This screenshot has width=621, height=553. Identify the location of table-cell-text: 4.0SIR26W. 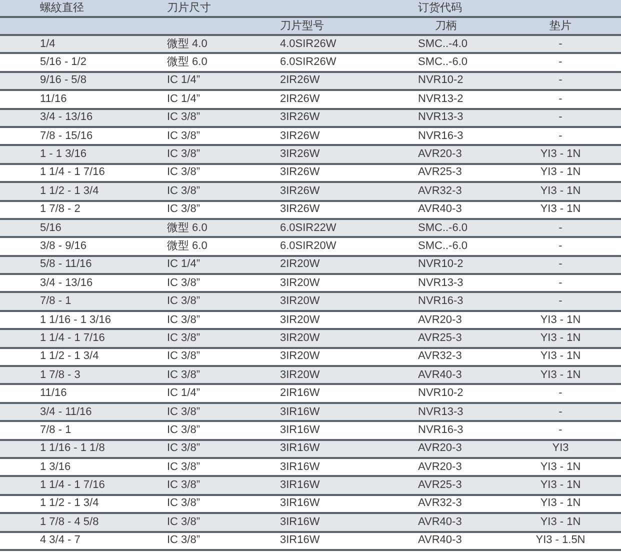
(309, 44).